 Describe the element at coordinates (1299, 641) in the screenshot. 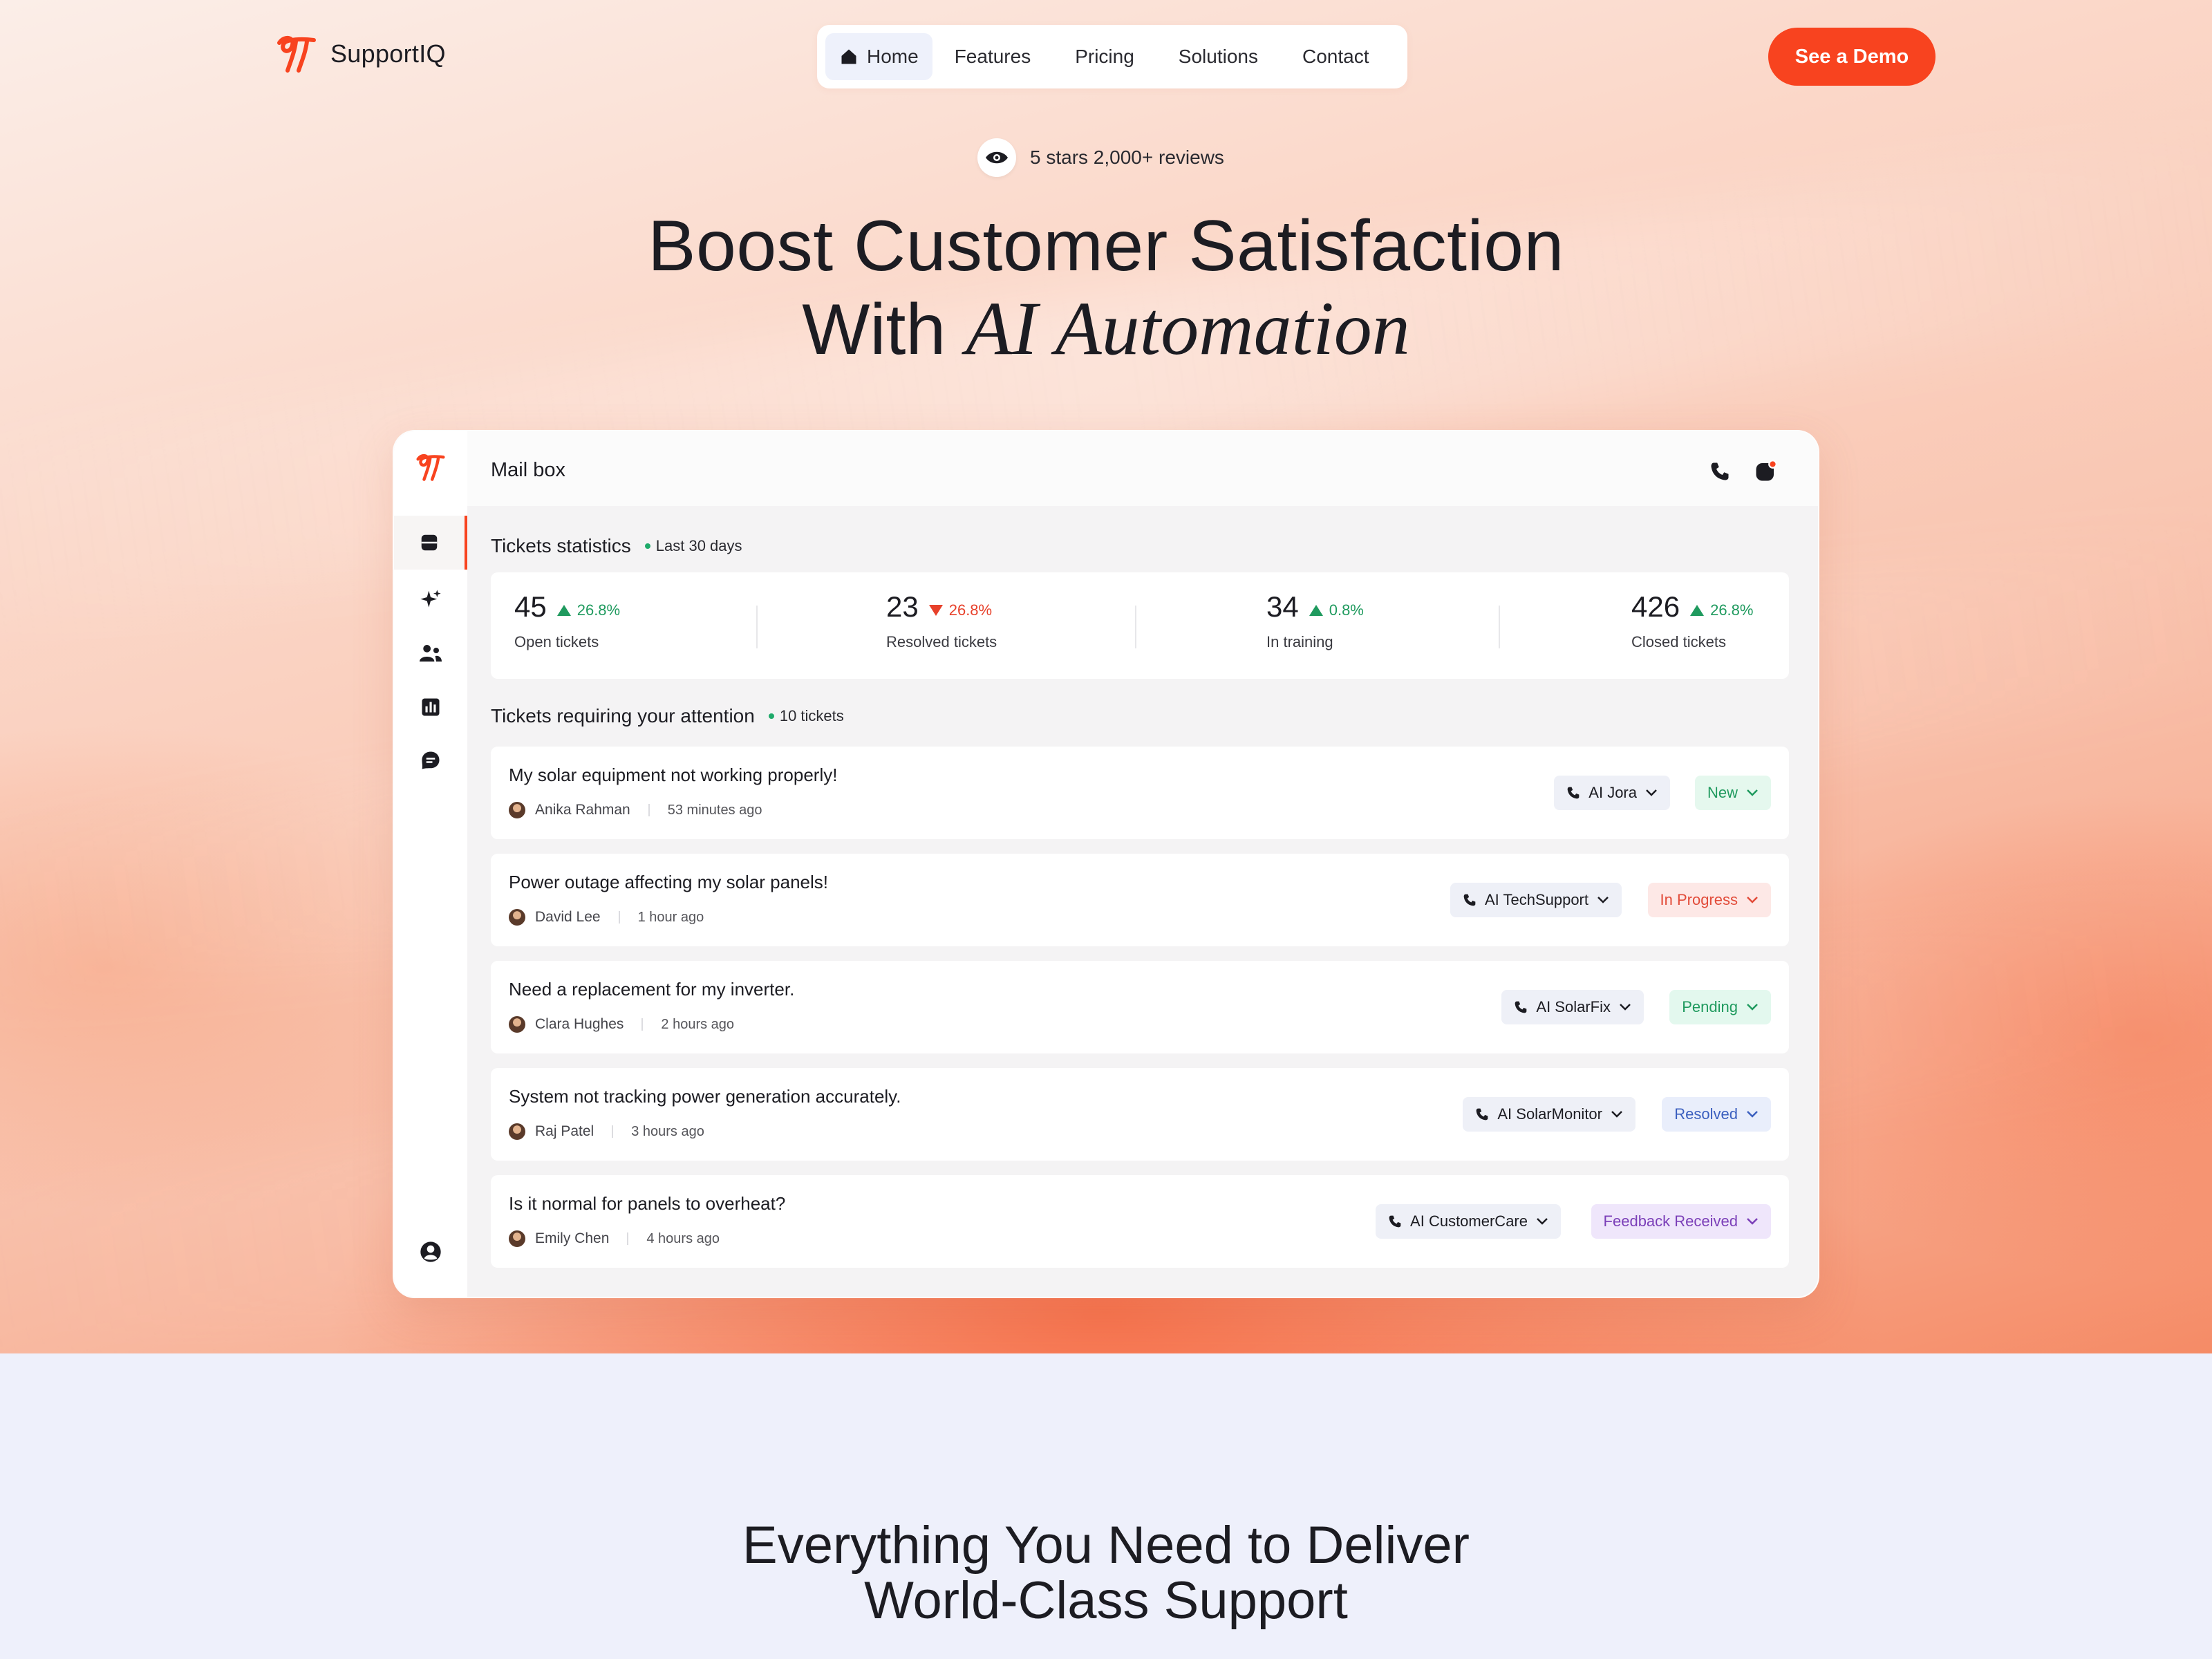

I see `stat-label: In training` at that location.